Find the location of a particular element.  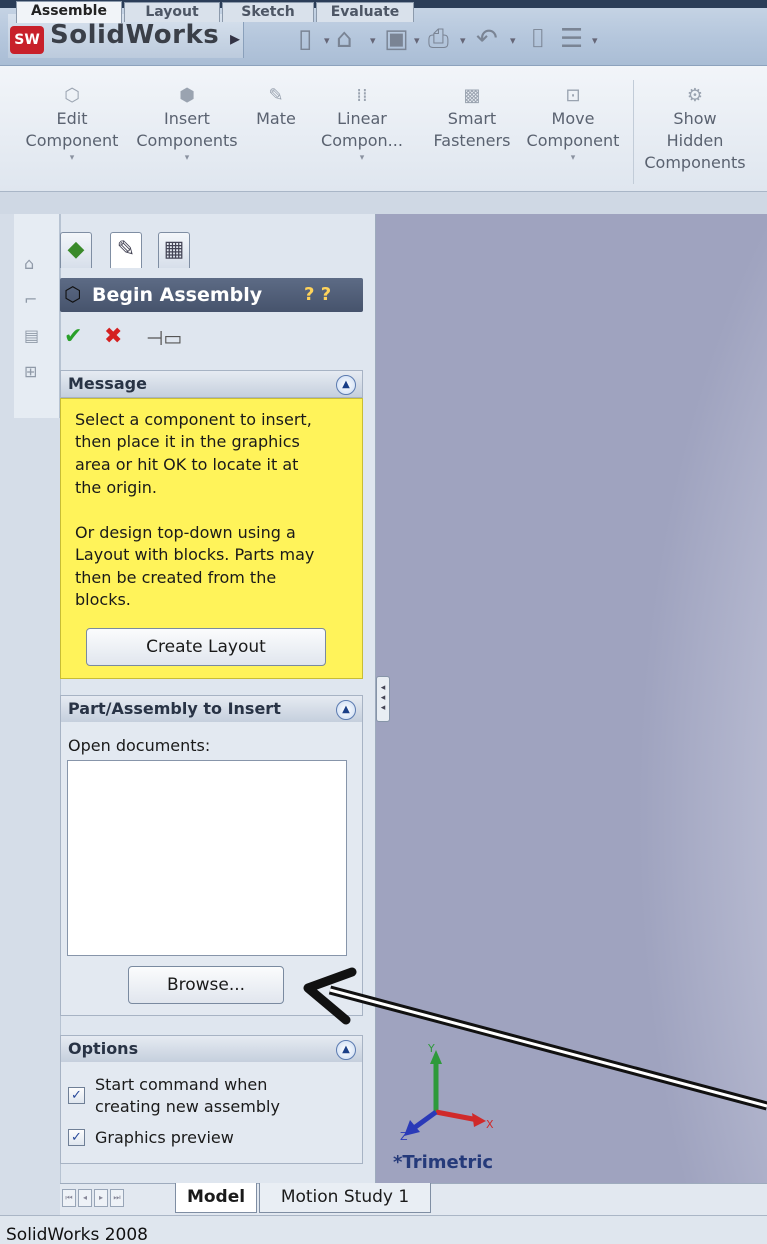

ribbon-separator is located at coordinates (633, 132).